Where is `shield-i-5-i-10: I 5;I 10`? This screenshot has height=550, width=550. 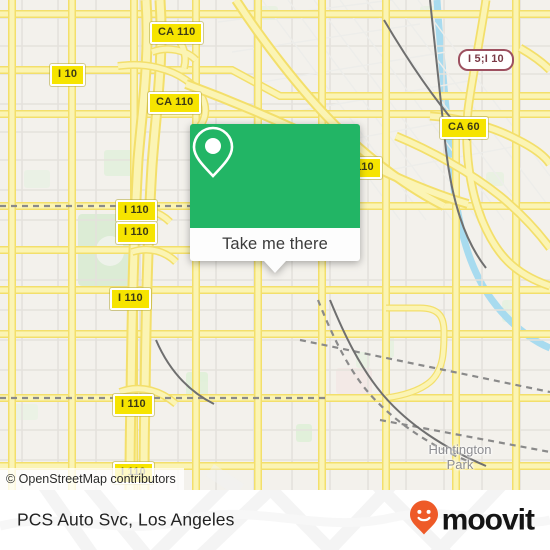
shield-i-5-i-10: I 5;I 10 is located at coordinates (486, 60).